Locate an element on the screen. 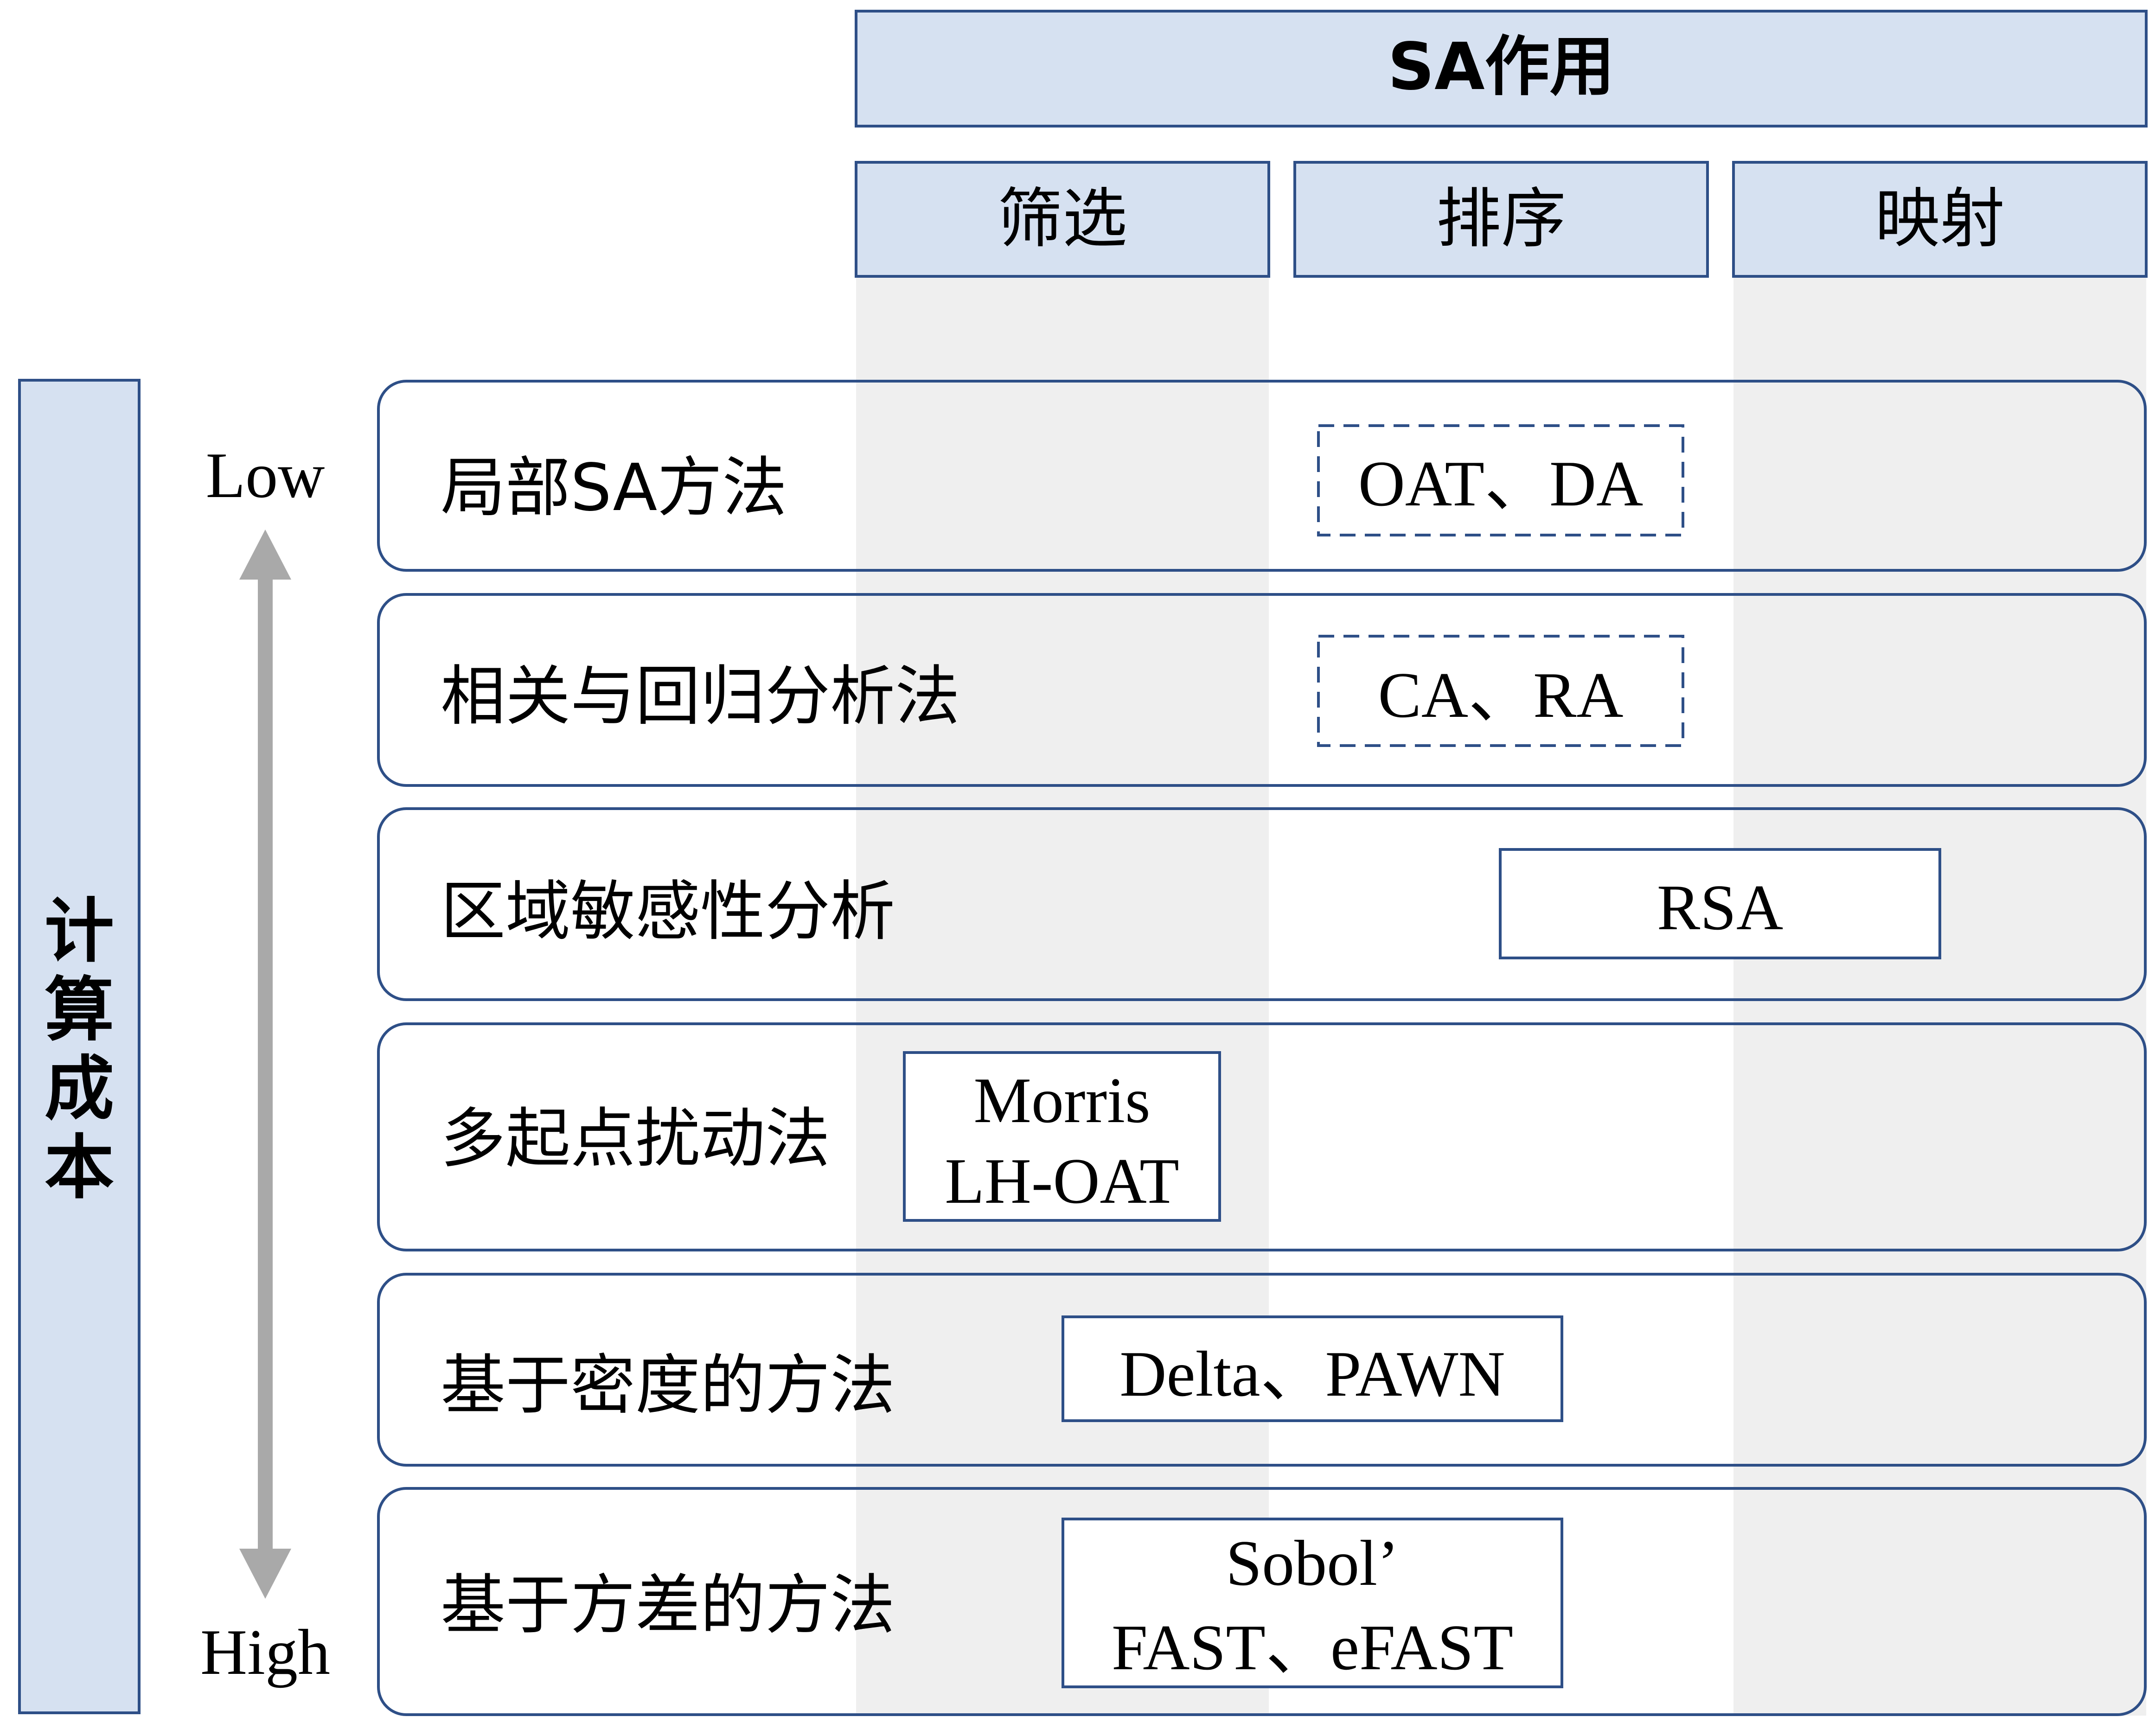 This screenshot has height=1736, width=2149. method-text-2: LH-OAT is located at coordinates (1062, 1181).